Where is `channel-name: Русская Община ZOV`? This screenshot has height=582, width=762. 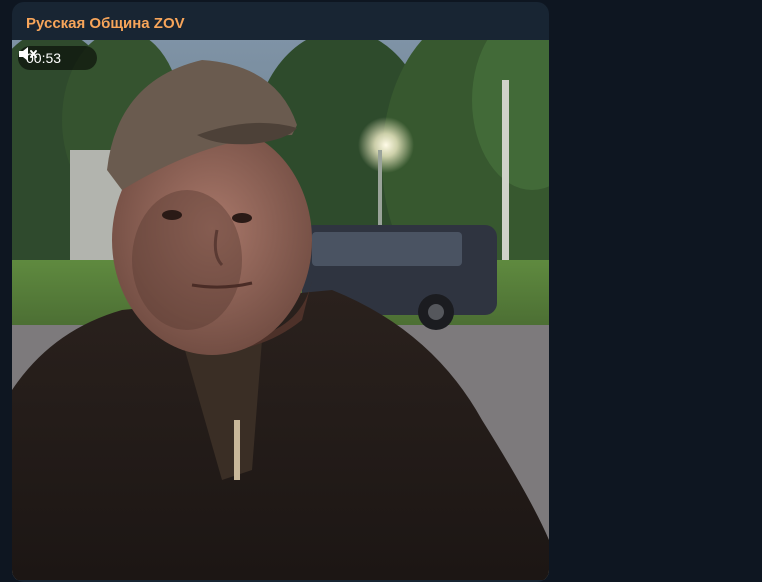 channel-name: Русская Община ZOV is located at coordinates (105, 23).